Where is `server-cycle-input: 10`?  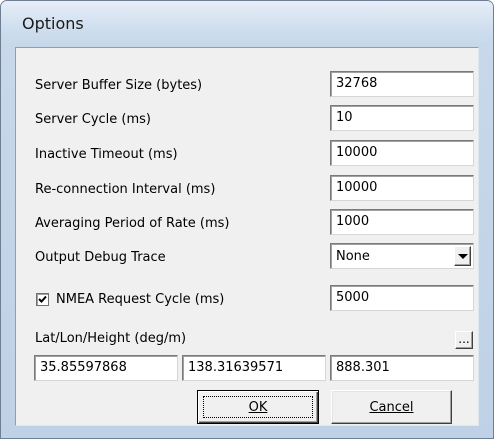
server-cycle-input: 10 is located at coordinates (402, 118).